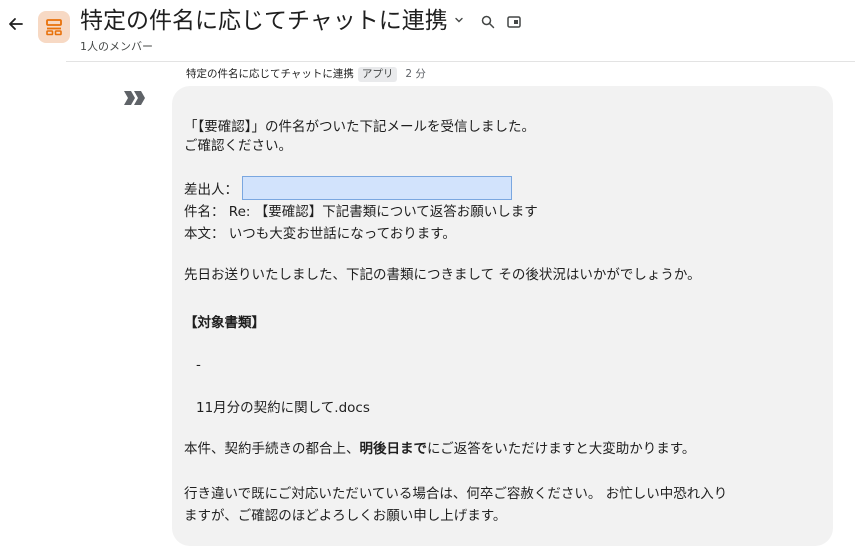 The image size is (855, 546). I want to click on message-meta: 特定の件名に応じてチャットに連携 アプリ 2 分, so click(306, 74).